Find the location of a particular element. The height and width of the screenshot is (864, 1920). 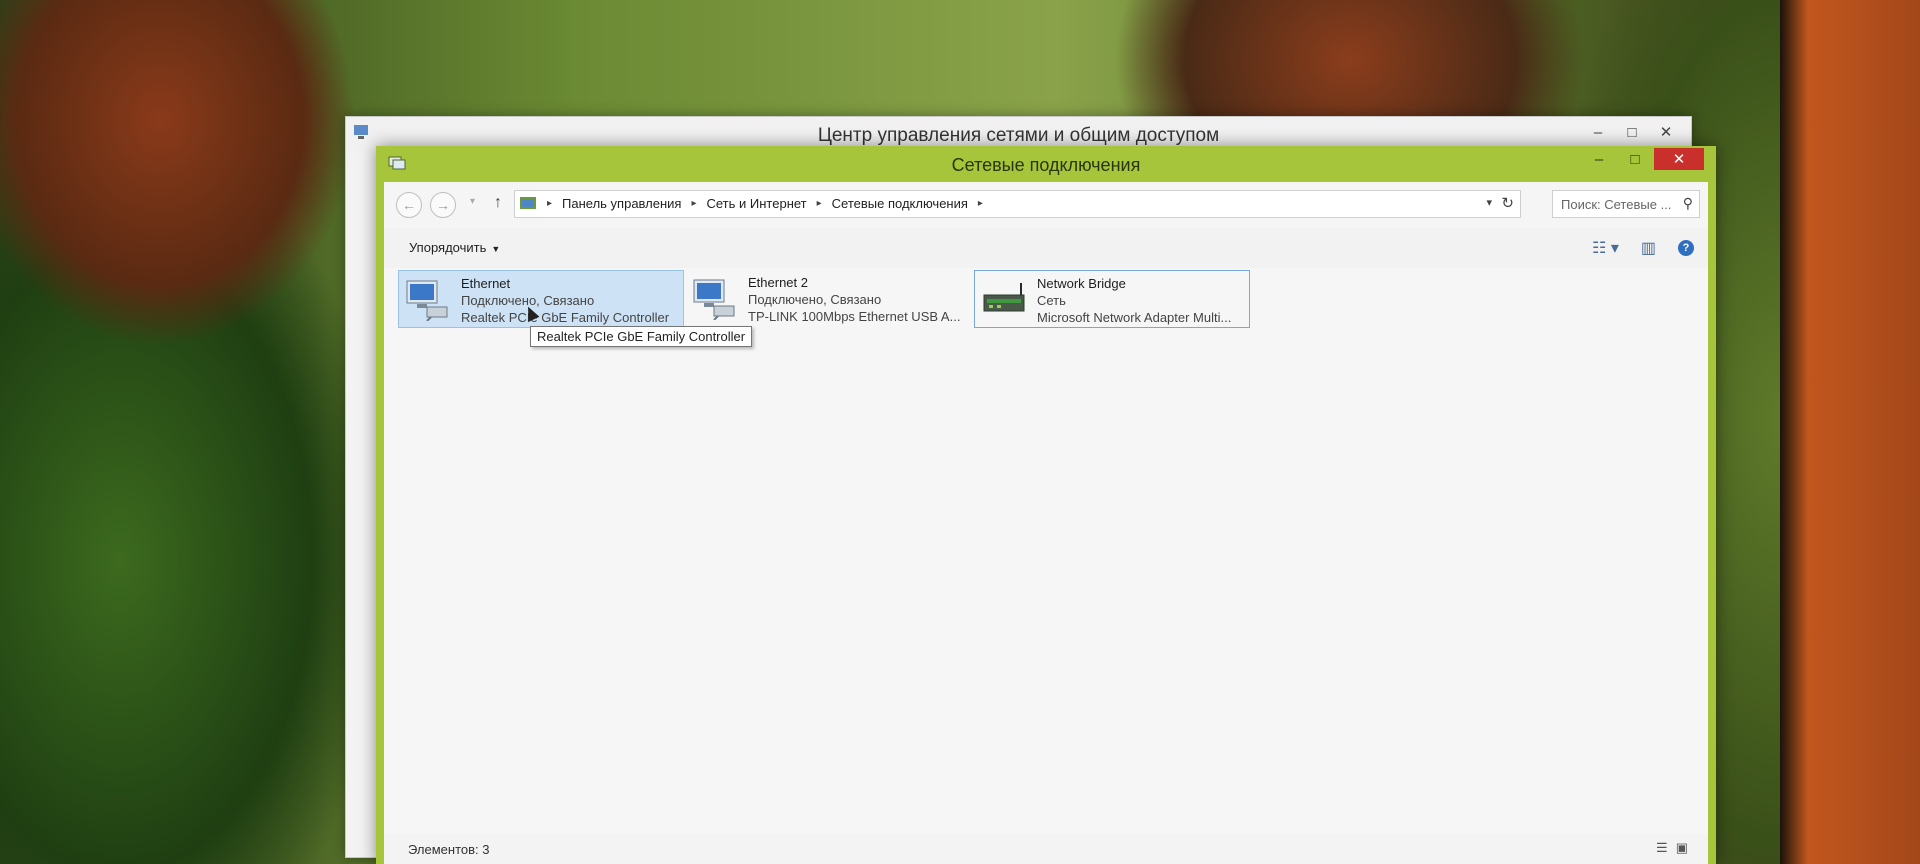

connection-device: Realtek PCIe GbE Family Controller is located at coordinates (565, 317).